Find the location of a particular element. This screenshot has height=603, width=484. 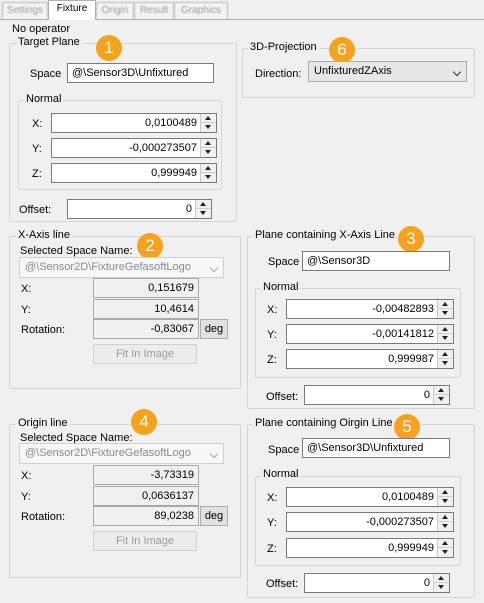

plane-origin-title: Plane containing Oirgin Line is located at coordinates (324, 423).